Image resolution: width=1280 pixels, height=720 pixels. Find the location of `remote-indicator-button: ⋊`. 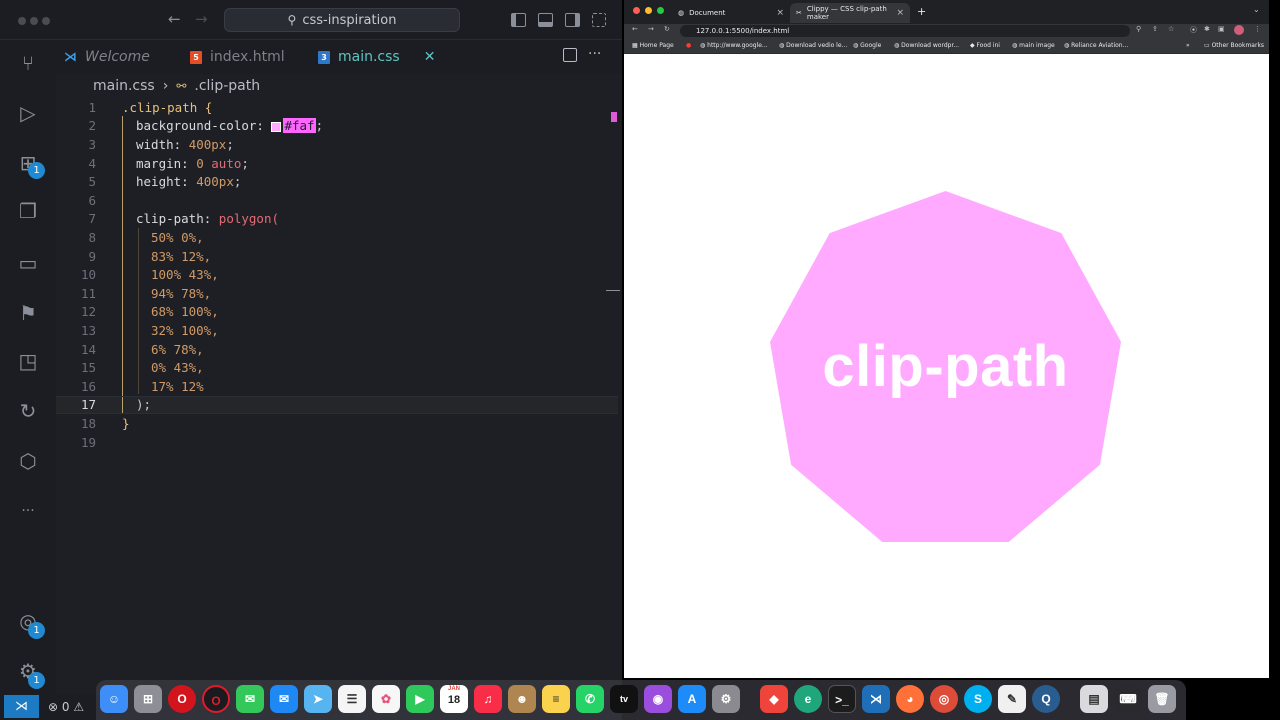

remote-indicator-button: ⋊ is located at coordinates (21, 706).